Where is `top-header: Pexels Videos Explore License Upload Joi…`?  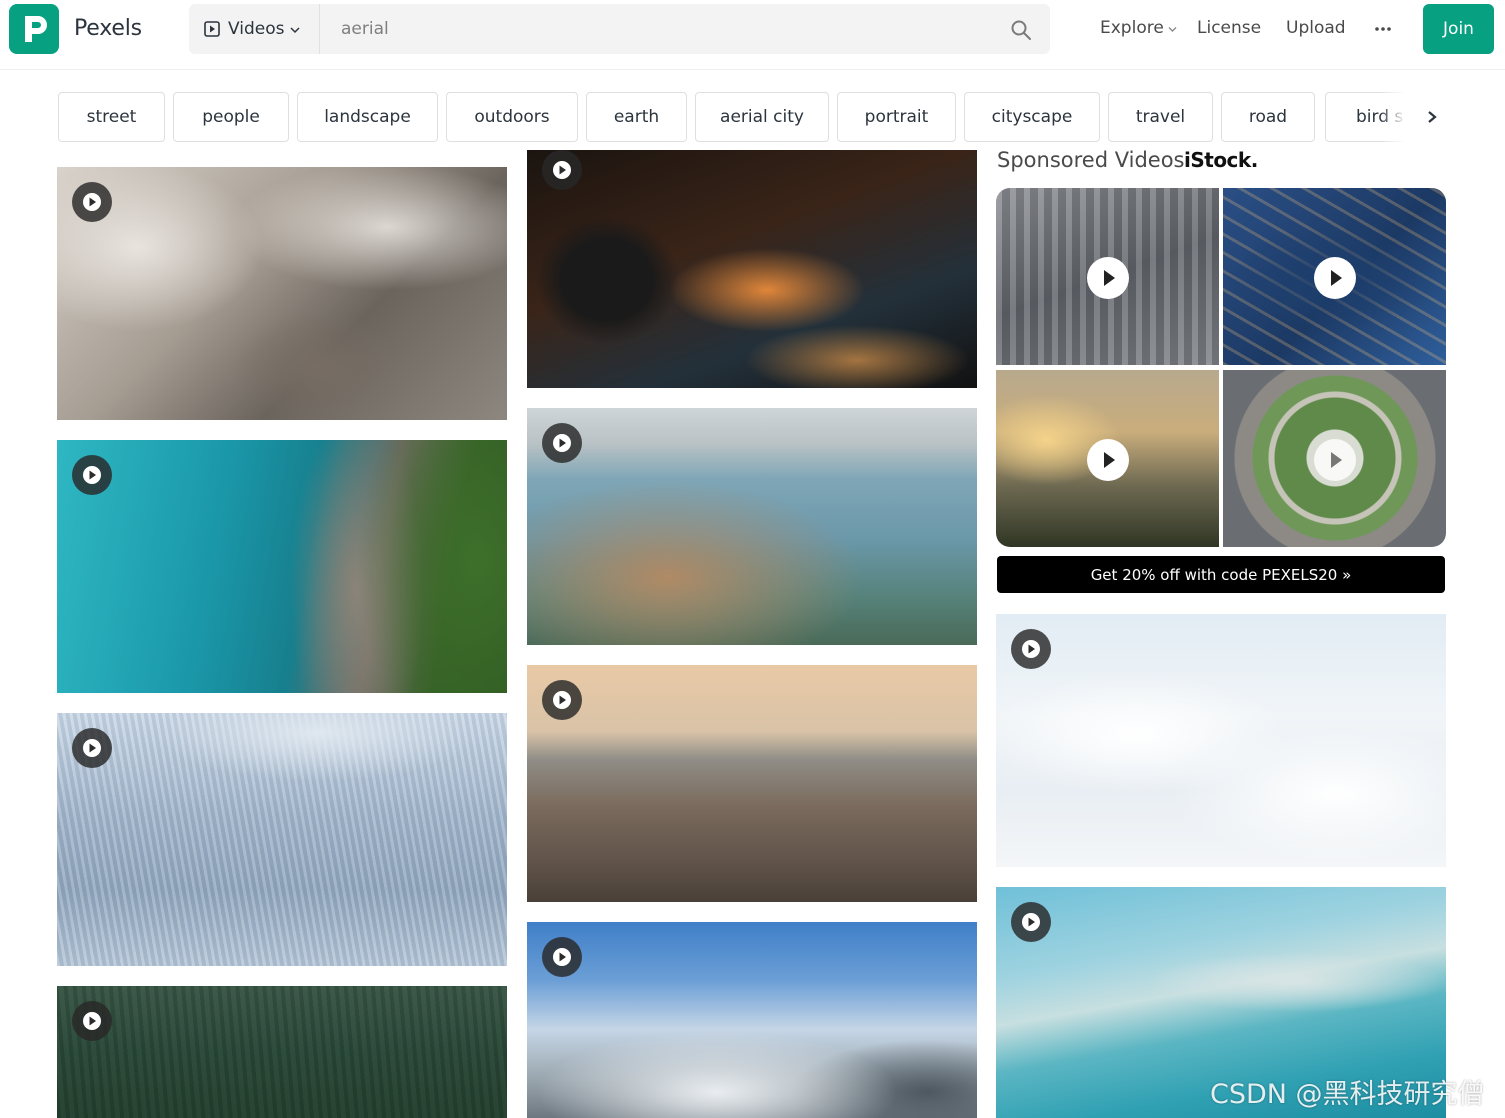 top-header: Pexels Videos Explore License Upload Joi… is located at coordinates (752, 35).